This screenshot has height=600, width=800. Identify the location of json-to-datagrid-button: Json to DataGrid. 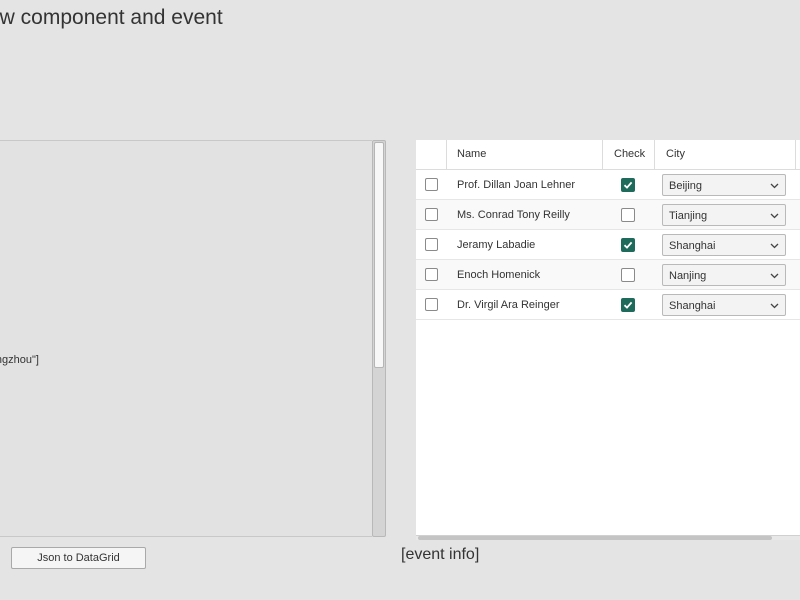
(78, 558).